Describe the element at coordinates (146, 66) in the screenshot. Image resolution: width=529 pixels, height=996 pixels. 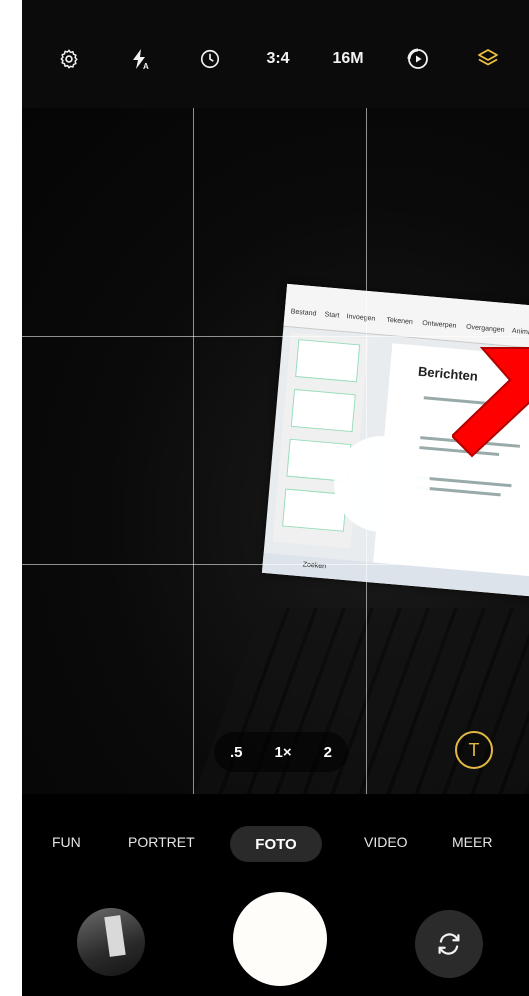
I see `svg-text: A` at that location.